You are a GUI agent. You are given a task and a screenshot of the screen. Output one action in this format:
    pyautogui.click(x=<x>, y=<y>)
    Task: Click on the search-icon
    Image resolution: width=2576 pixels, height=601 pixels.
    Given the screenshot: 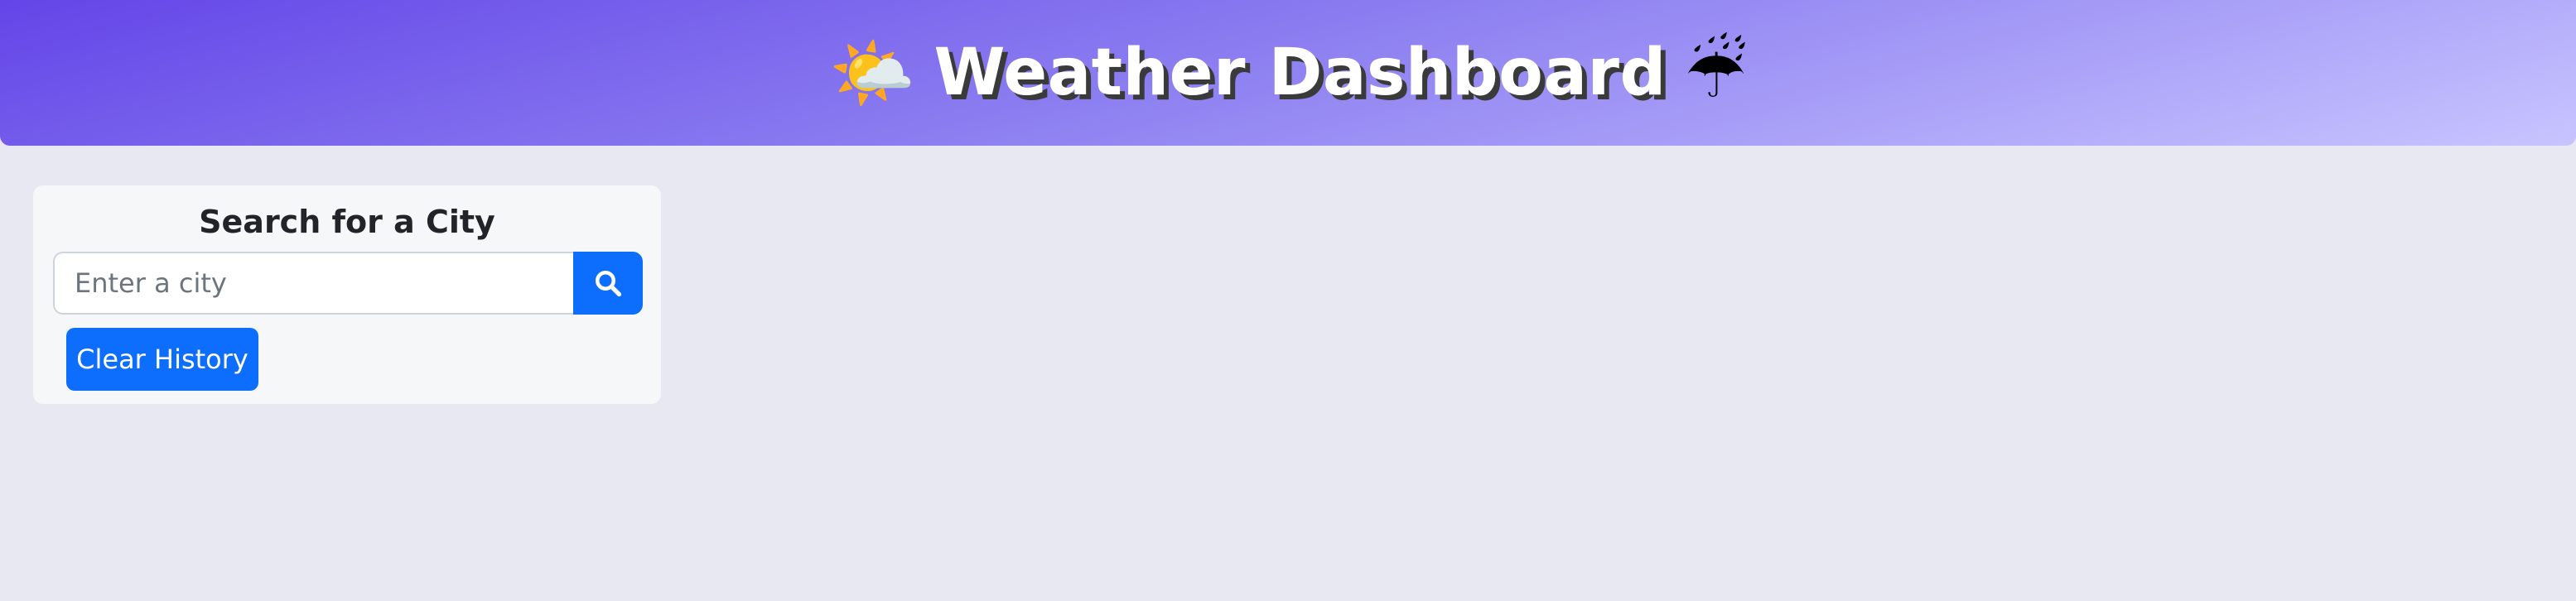 What is the action you would take?
    pyautogui.click(x=609, y=284)
    